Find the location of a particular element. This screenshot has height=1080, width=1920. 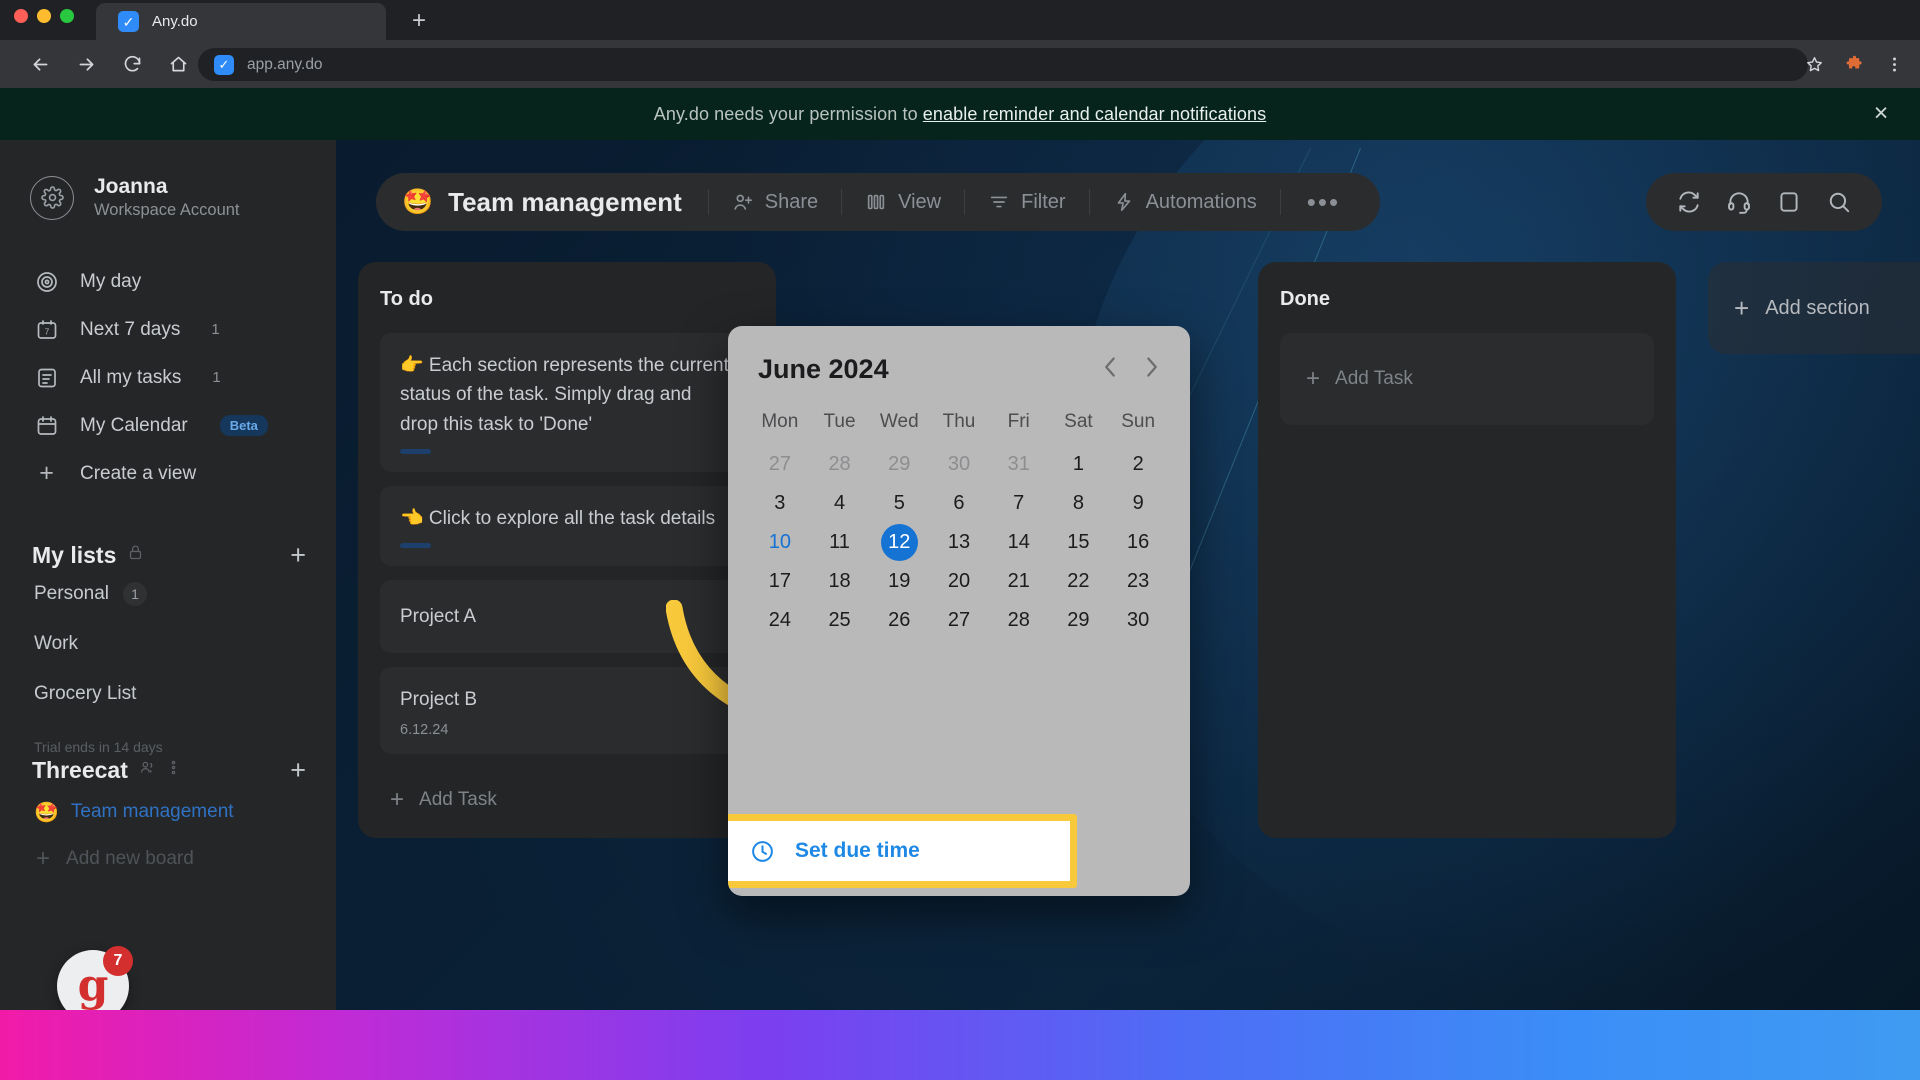

account-block: Joanna Workspace Account is located at coordinates (168, 181).